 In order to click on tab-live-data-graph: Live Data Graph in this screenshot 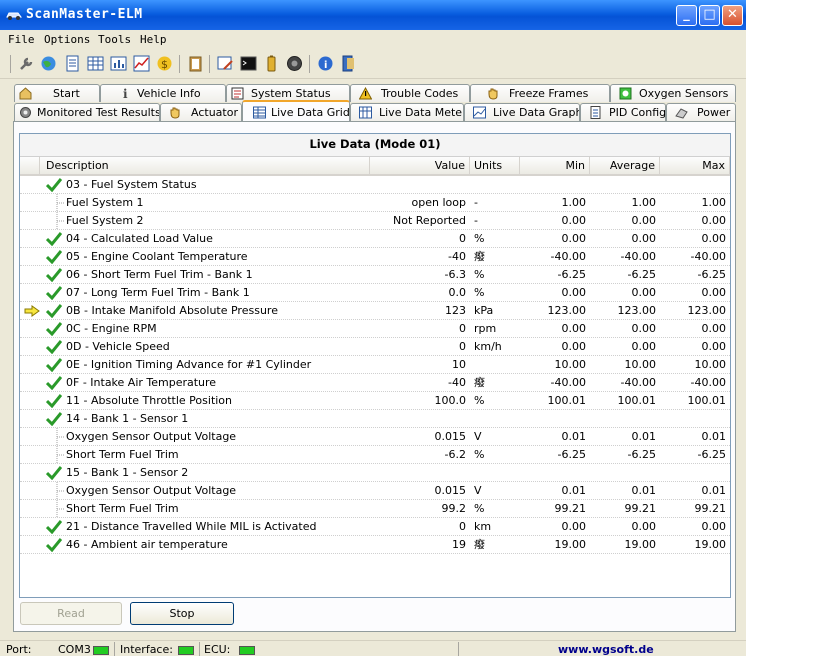, I will do `click(522, 112)`.